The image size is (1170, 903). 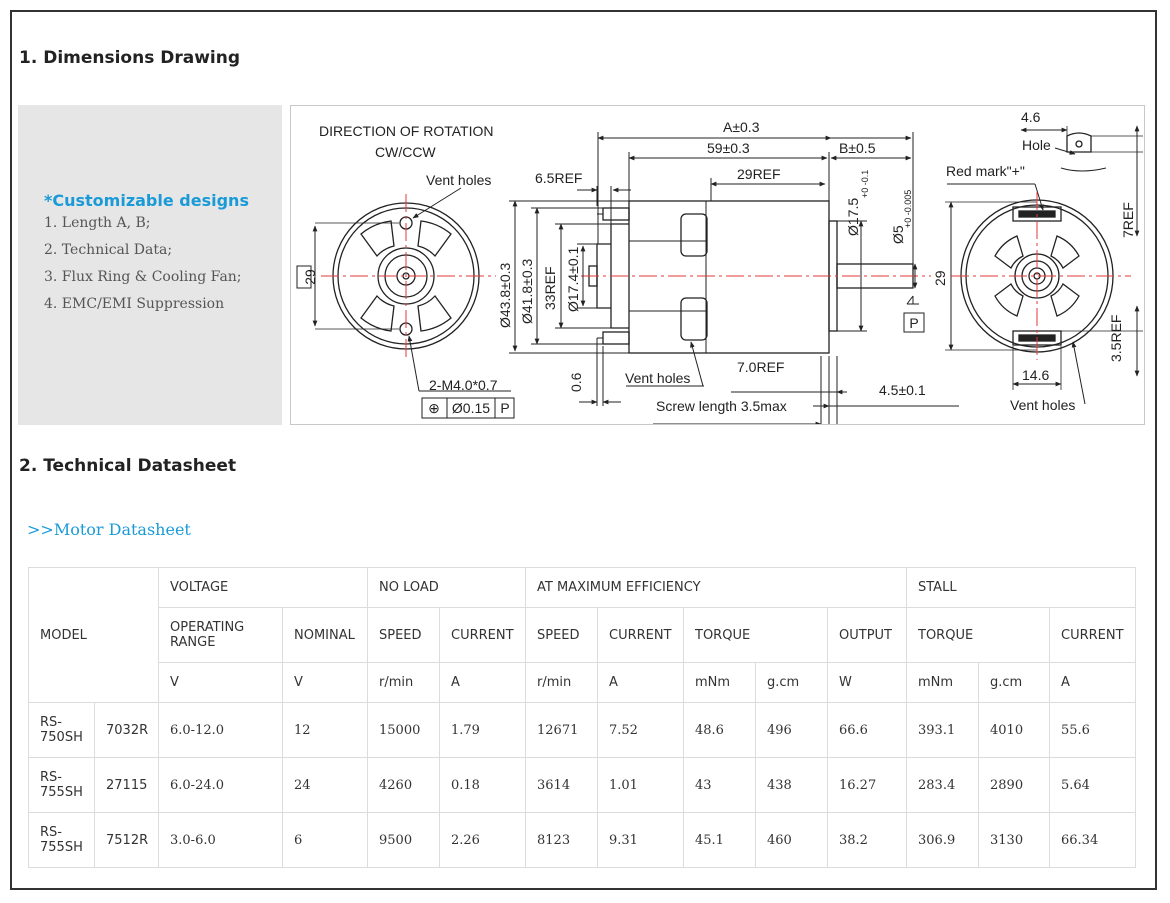 I want to click on data-cell: 48.6, so click(x=719, y=730).